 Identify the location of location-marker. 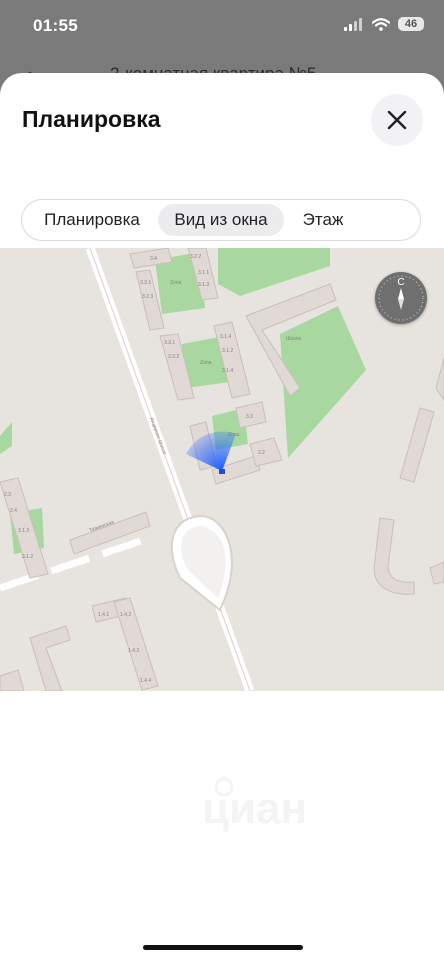
(222, 471).